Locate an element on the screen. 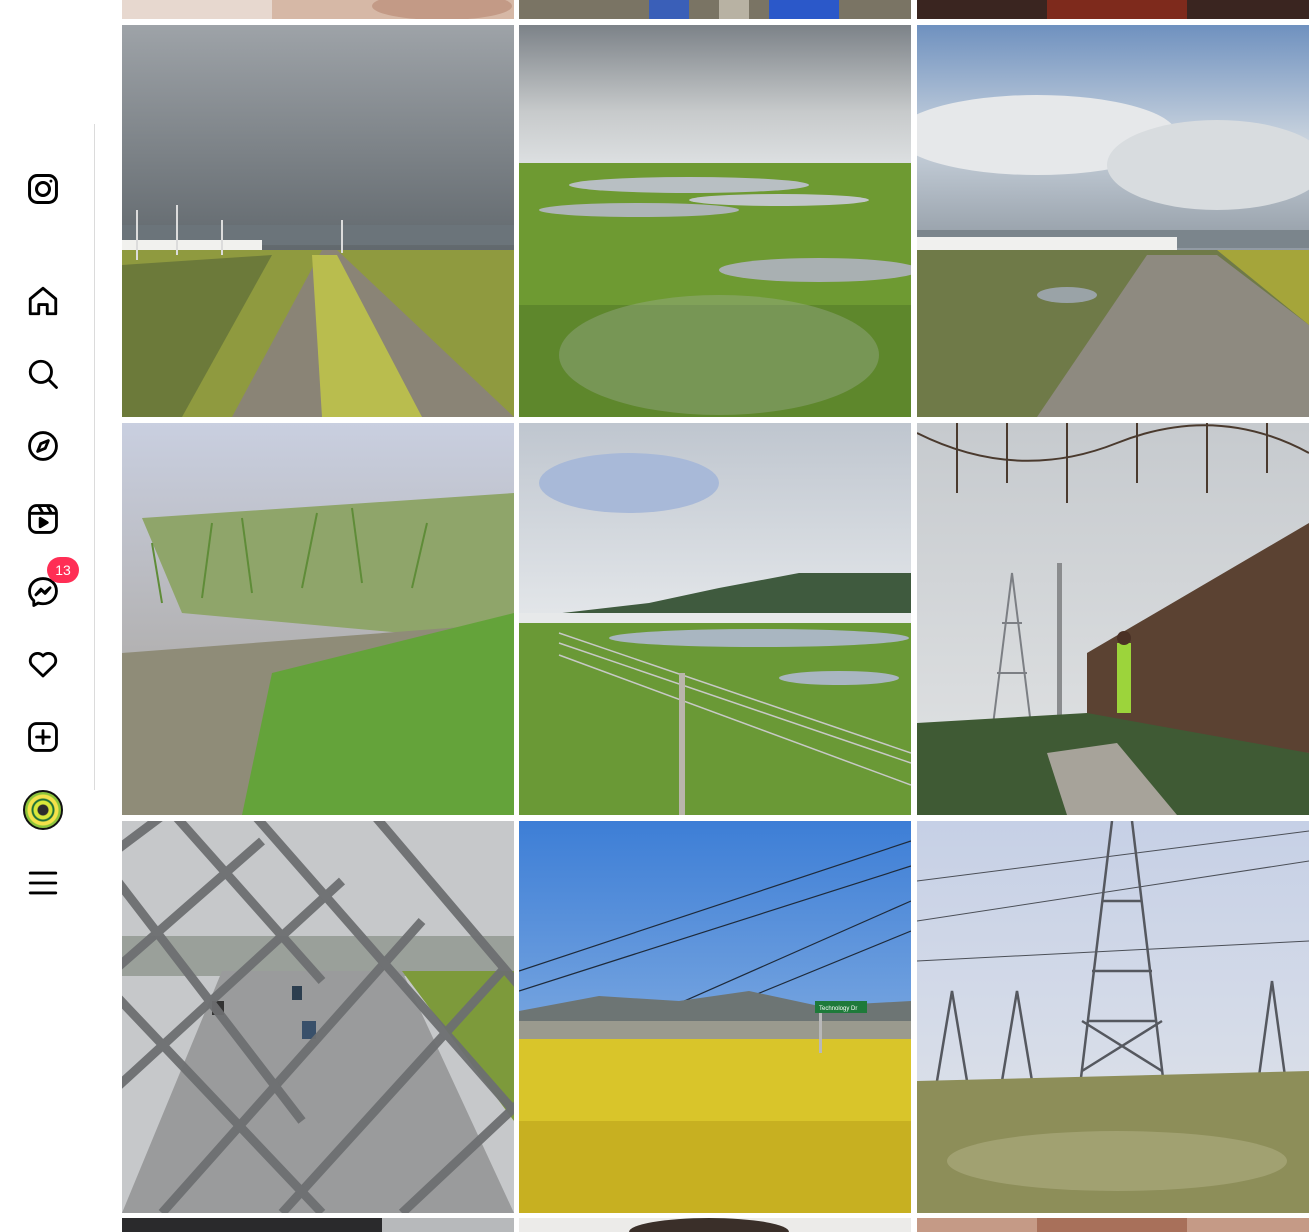 The width and height of the screenshot is (1316, 1232). nav-home is located at coordinates (43, 301).